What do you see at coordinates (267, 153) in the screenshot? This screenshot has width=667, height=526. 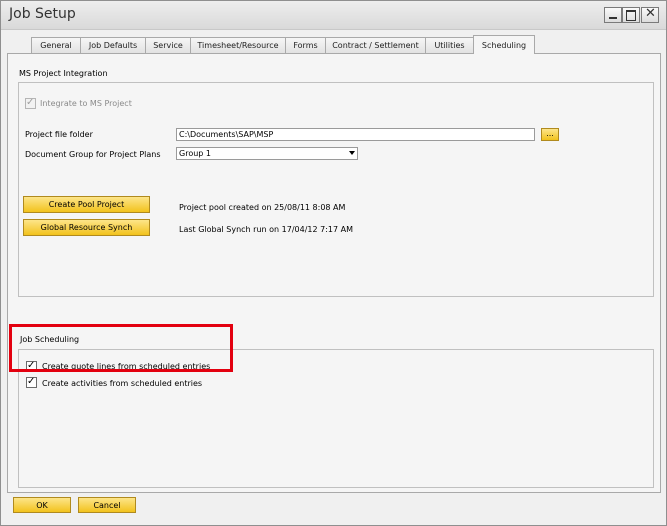 I see `document-group-select: Group 1` at bounding box center [267, 153].